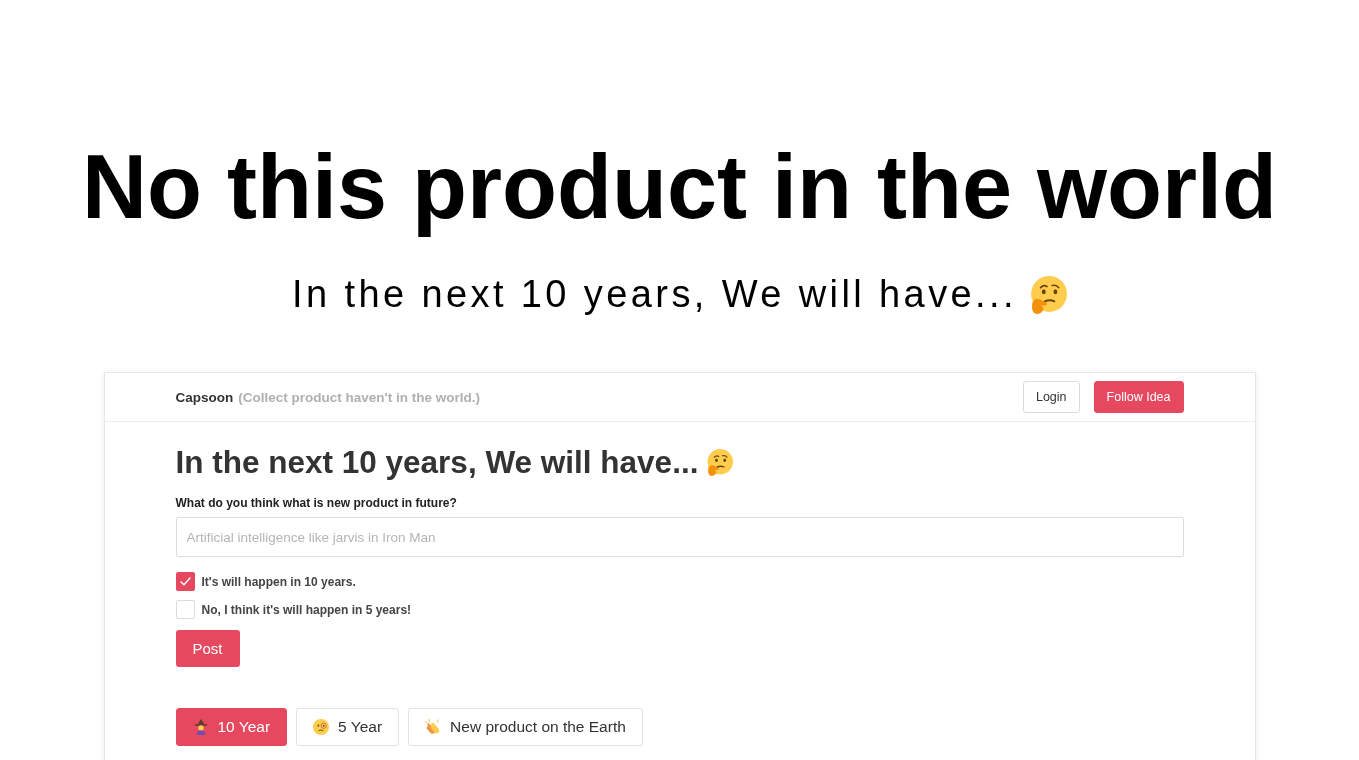  I want to click on post-button: Post, so click(207, 648).